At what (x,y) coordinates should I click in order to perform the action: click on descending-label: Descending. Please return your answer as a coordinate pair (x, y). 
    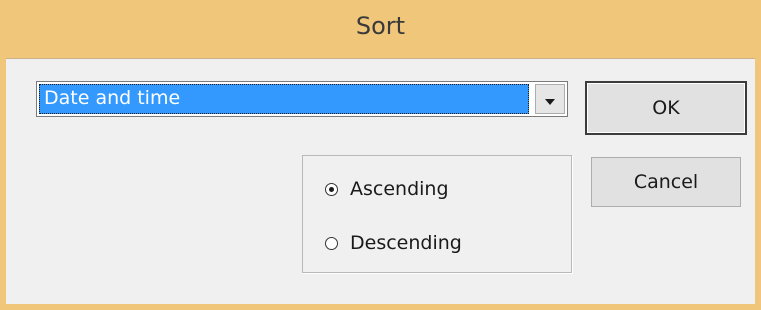
    Looking at the image, I should click on (406, 243).